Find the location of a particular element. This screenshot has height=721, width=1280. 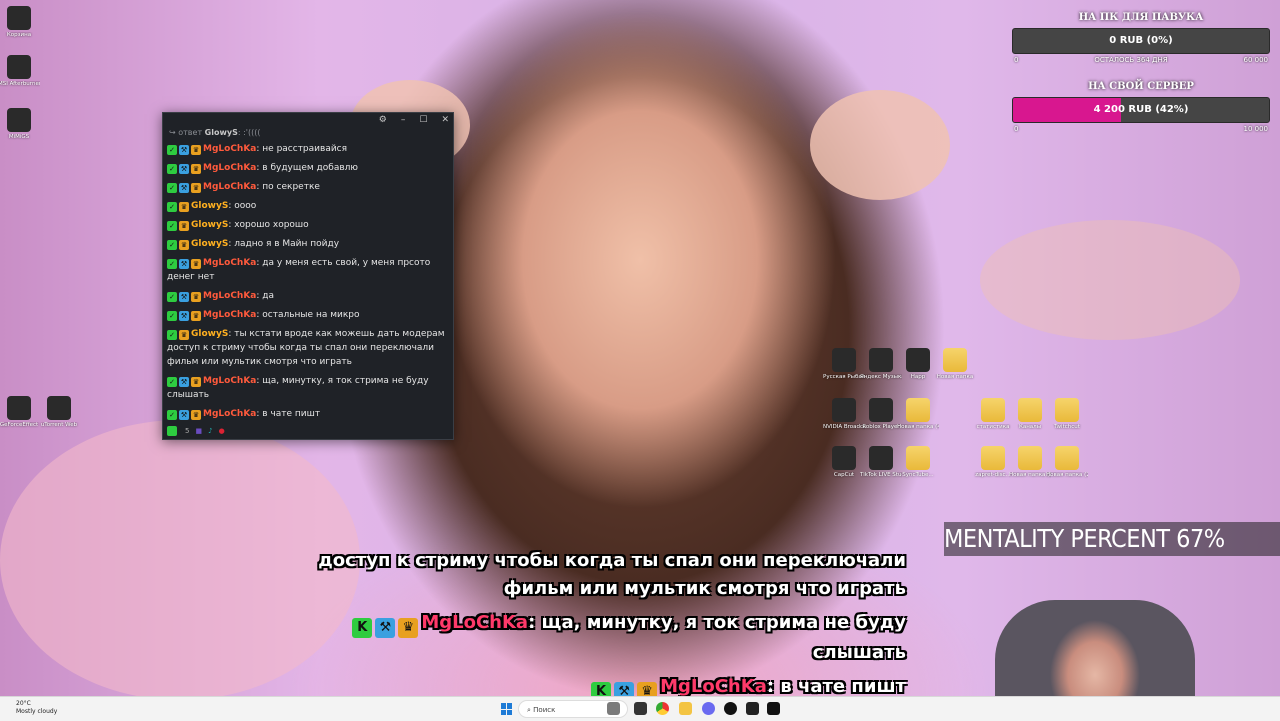

viewer-count: 5 is located at coordinates (187, 431).